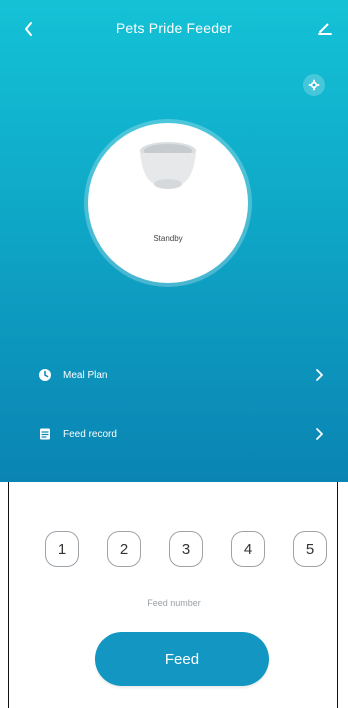  What do you see at coordinates (45, 434) in the screenshot?
I see `record-icon` at bounding box center [45, 434].